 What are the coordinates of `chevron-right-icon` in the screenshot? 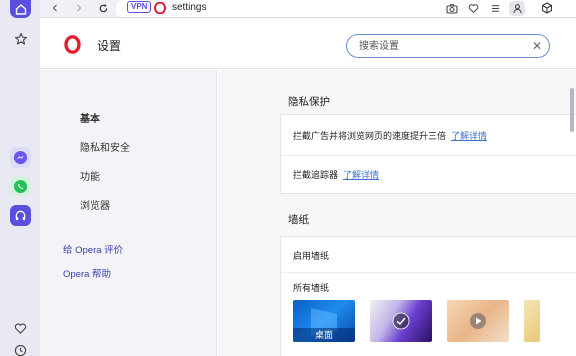 It's located at (79, 8).